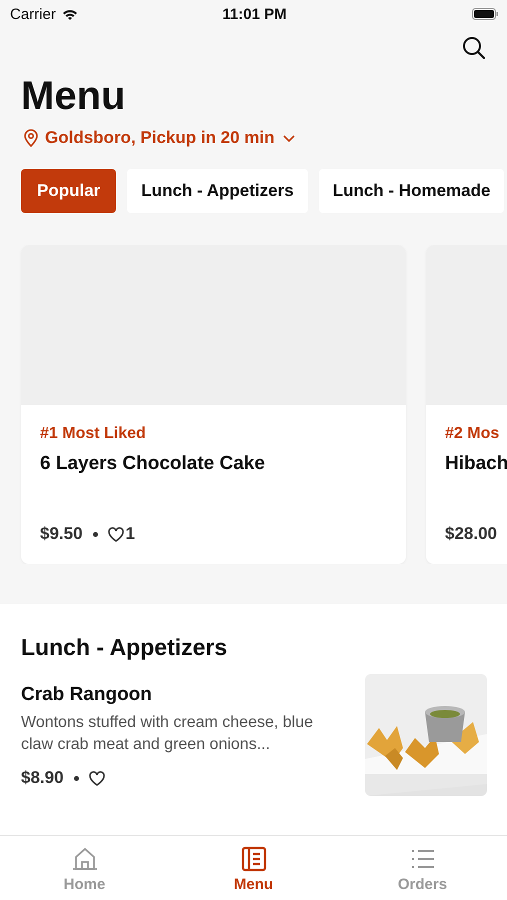  I want to click on location-pin-icon, so click(31, 138).